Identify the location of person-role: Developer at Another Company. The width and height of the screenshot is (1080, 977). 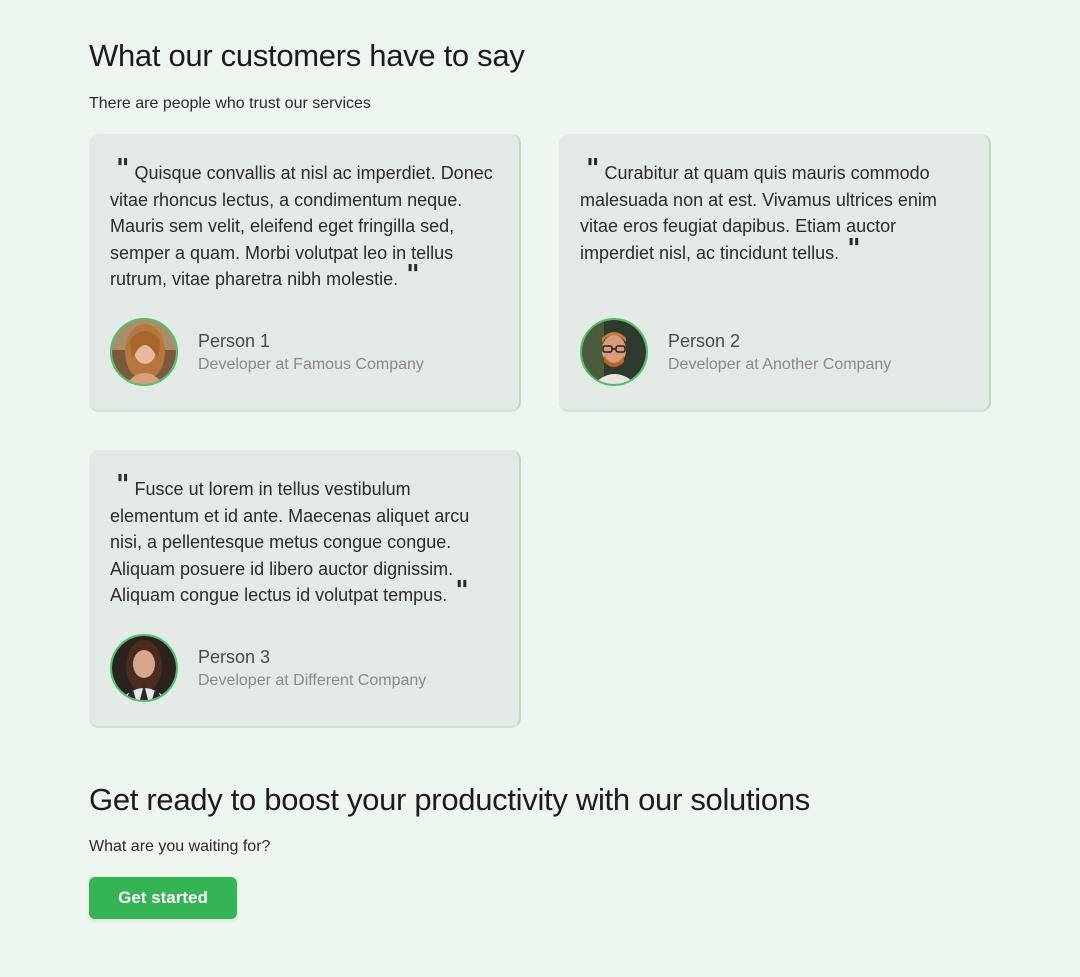
(780, 364).